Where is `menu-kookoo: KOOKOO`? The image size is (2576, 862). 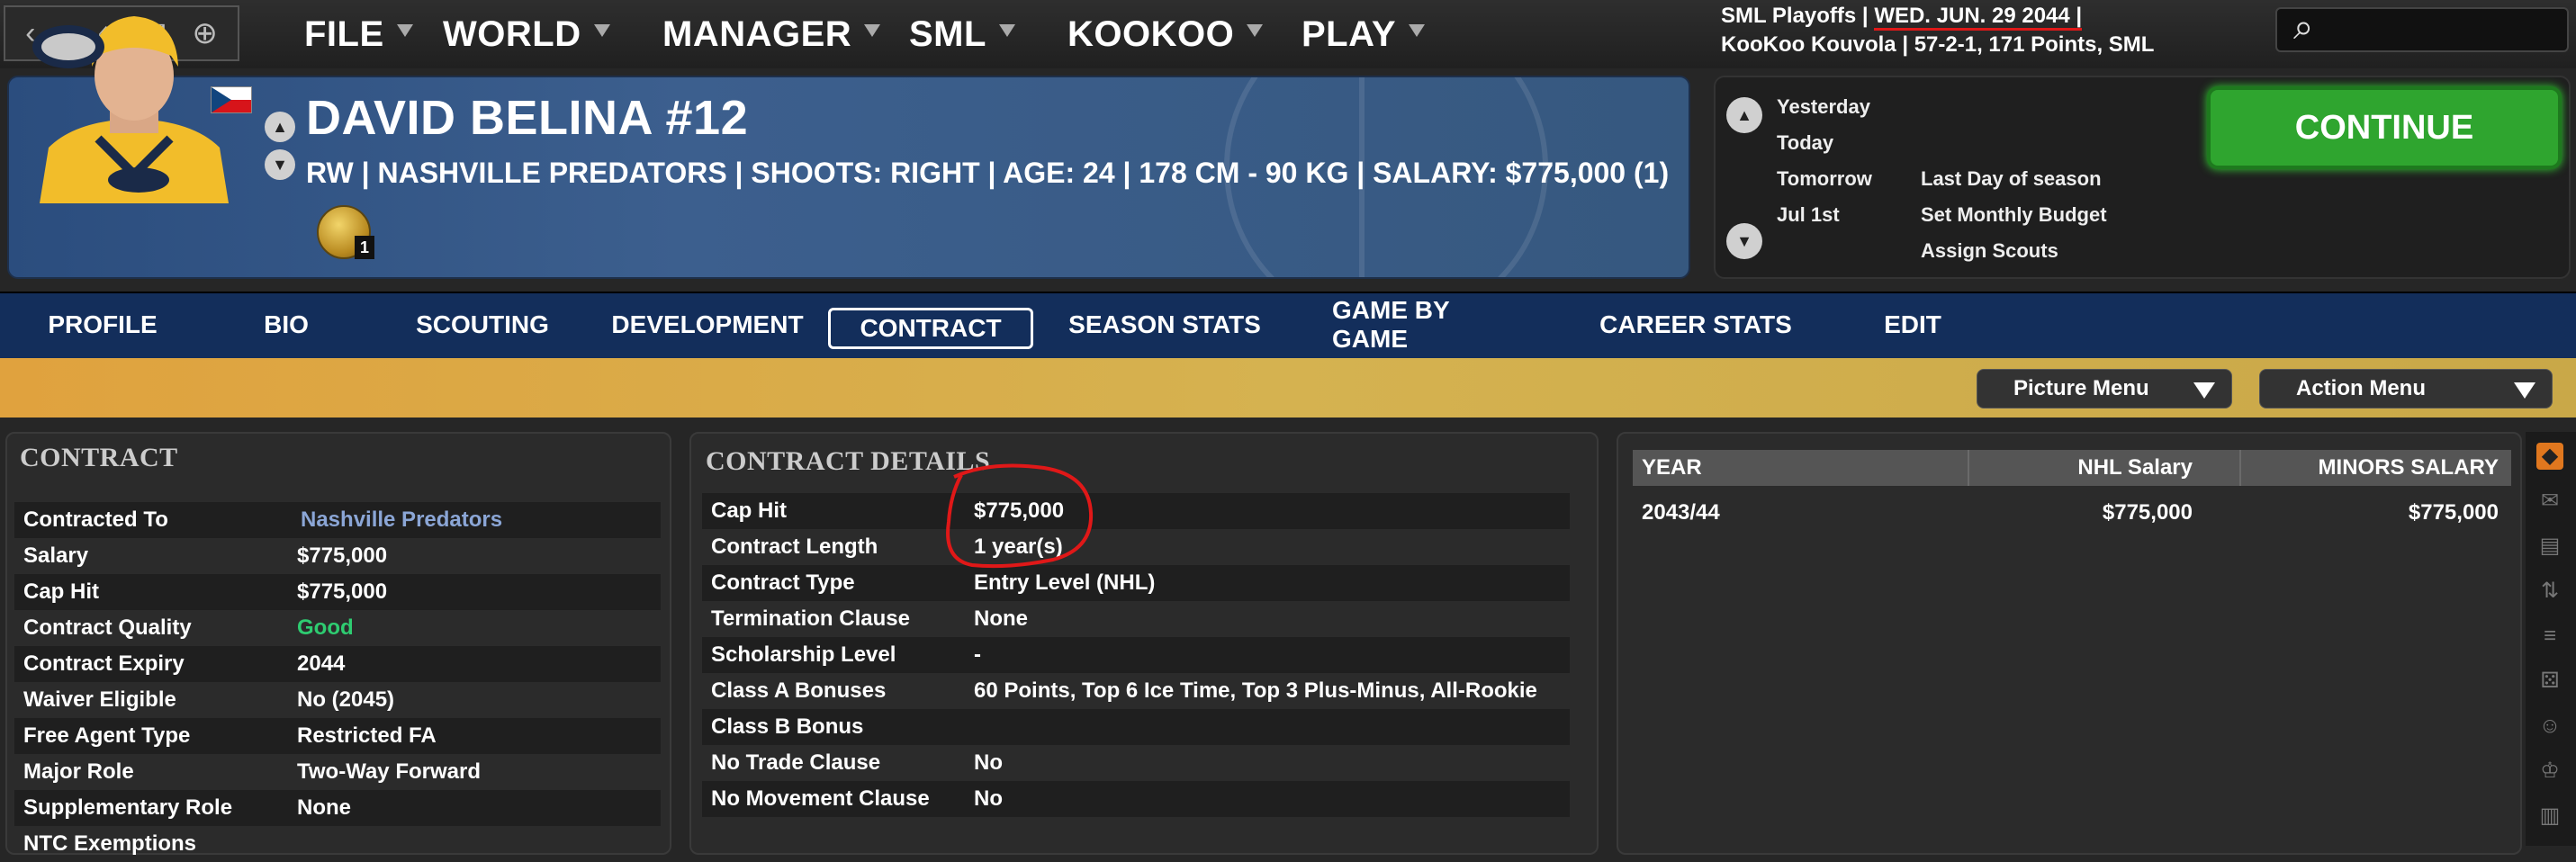
menu-kookoo: KOOKOO is located at coordinates (1165, 34).